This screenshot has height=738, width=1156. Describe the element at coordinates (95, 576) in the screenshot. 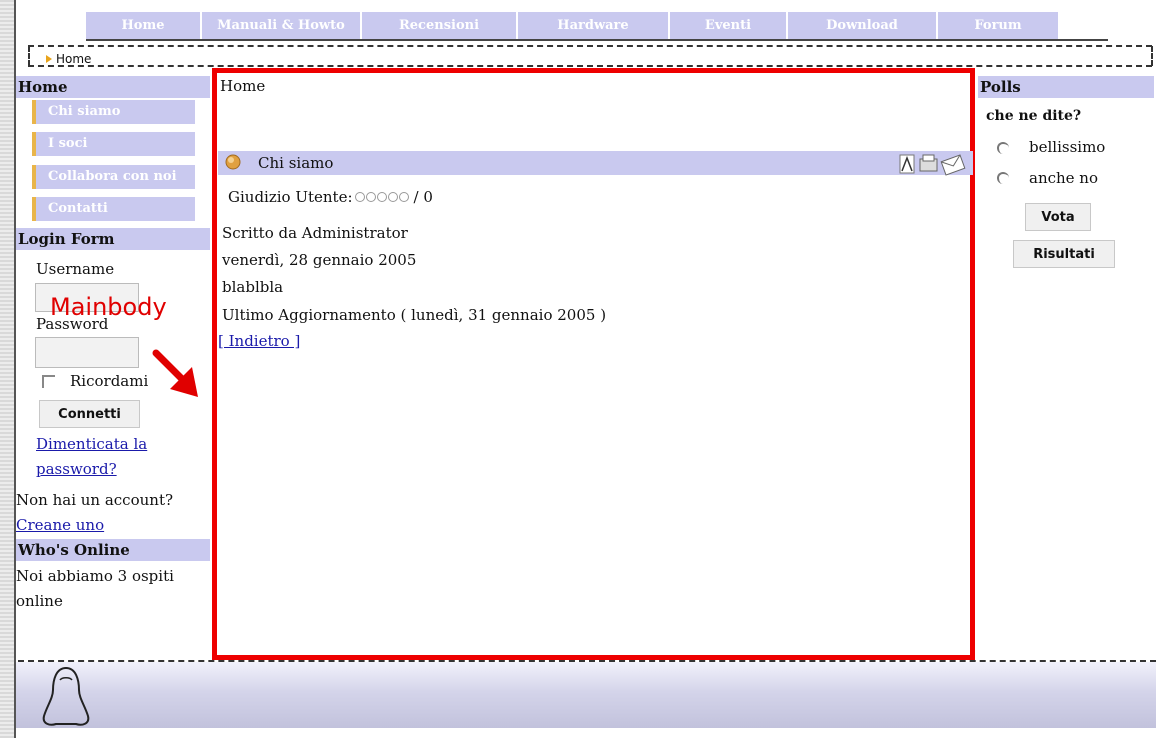

I see `online-text: Noi abbiamo 3 ospiti` at that location.